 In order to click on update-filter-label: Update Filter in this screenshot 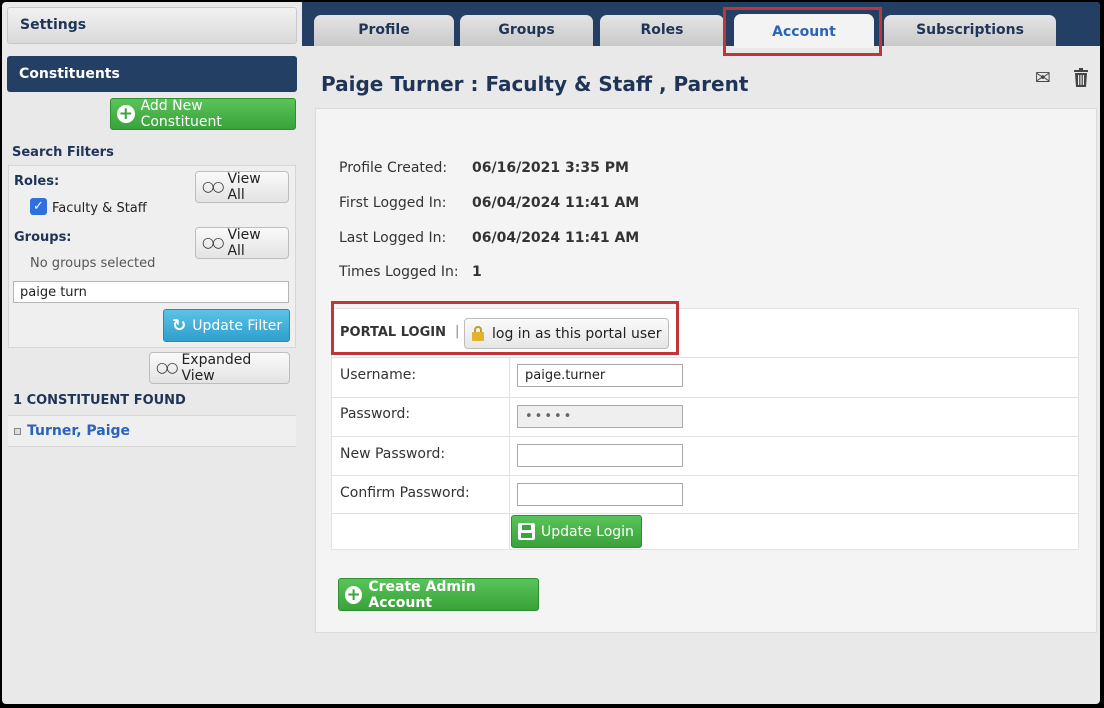, I will do `click(237, 325)`.